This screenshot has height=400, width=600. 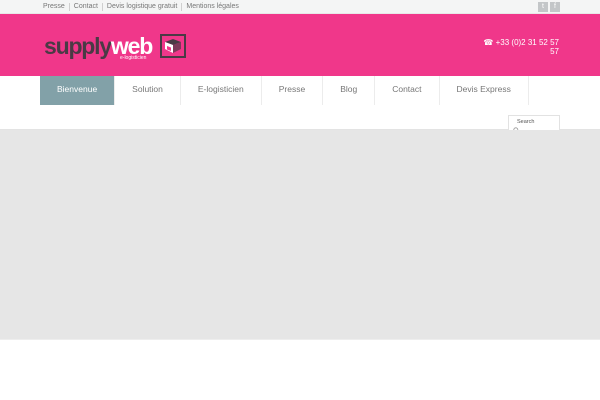 What do you see at coordinates (349, 90) in the screenshot?
I see `nav-item-blog: Blog` at bounding box center [349, 90].